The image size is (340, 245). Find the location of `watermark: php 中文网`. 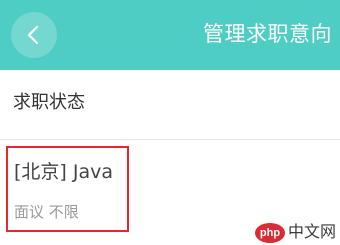

watermark: php 中文网 is located at coordinates (295, 233).